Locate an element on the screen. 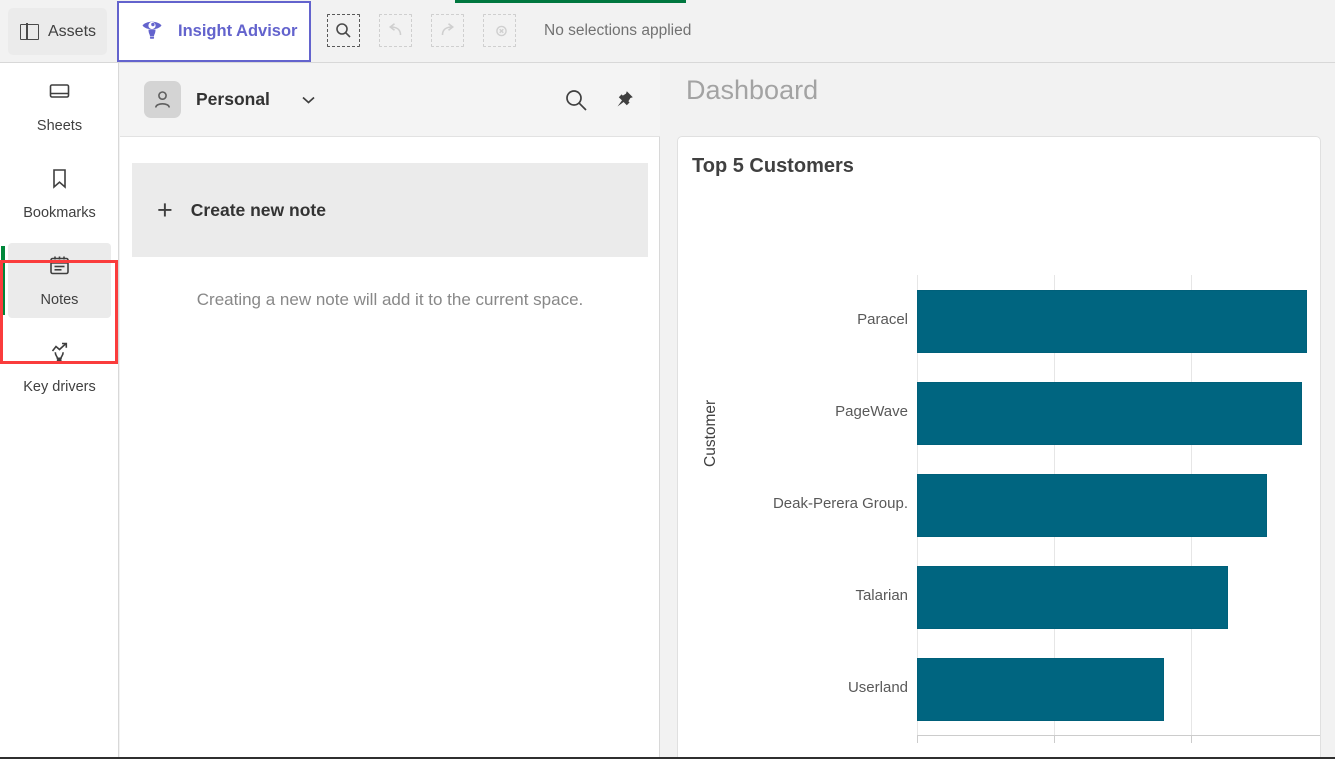  chevron-down-icon is located at coordinates (308, 100).